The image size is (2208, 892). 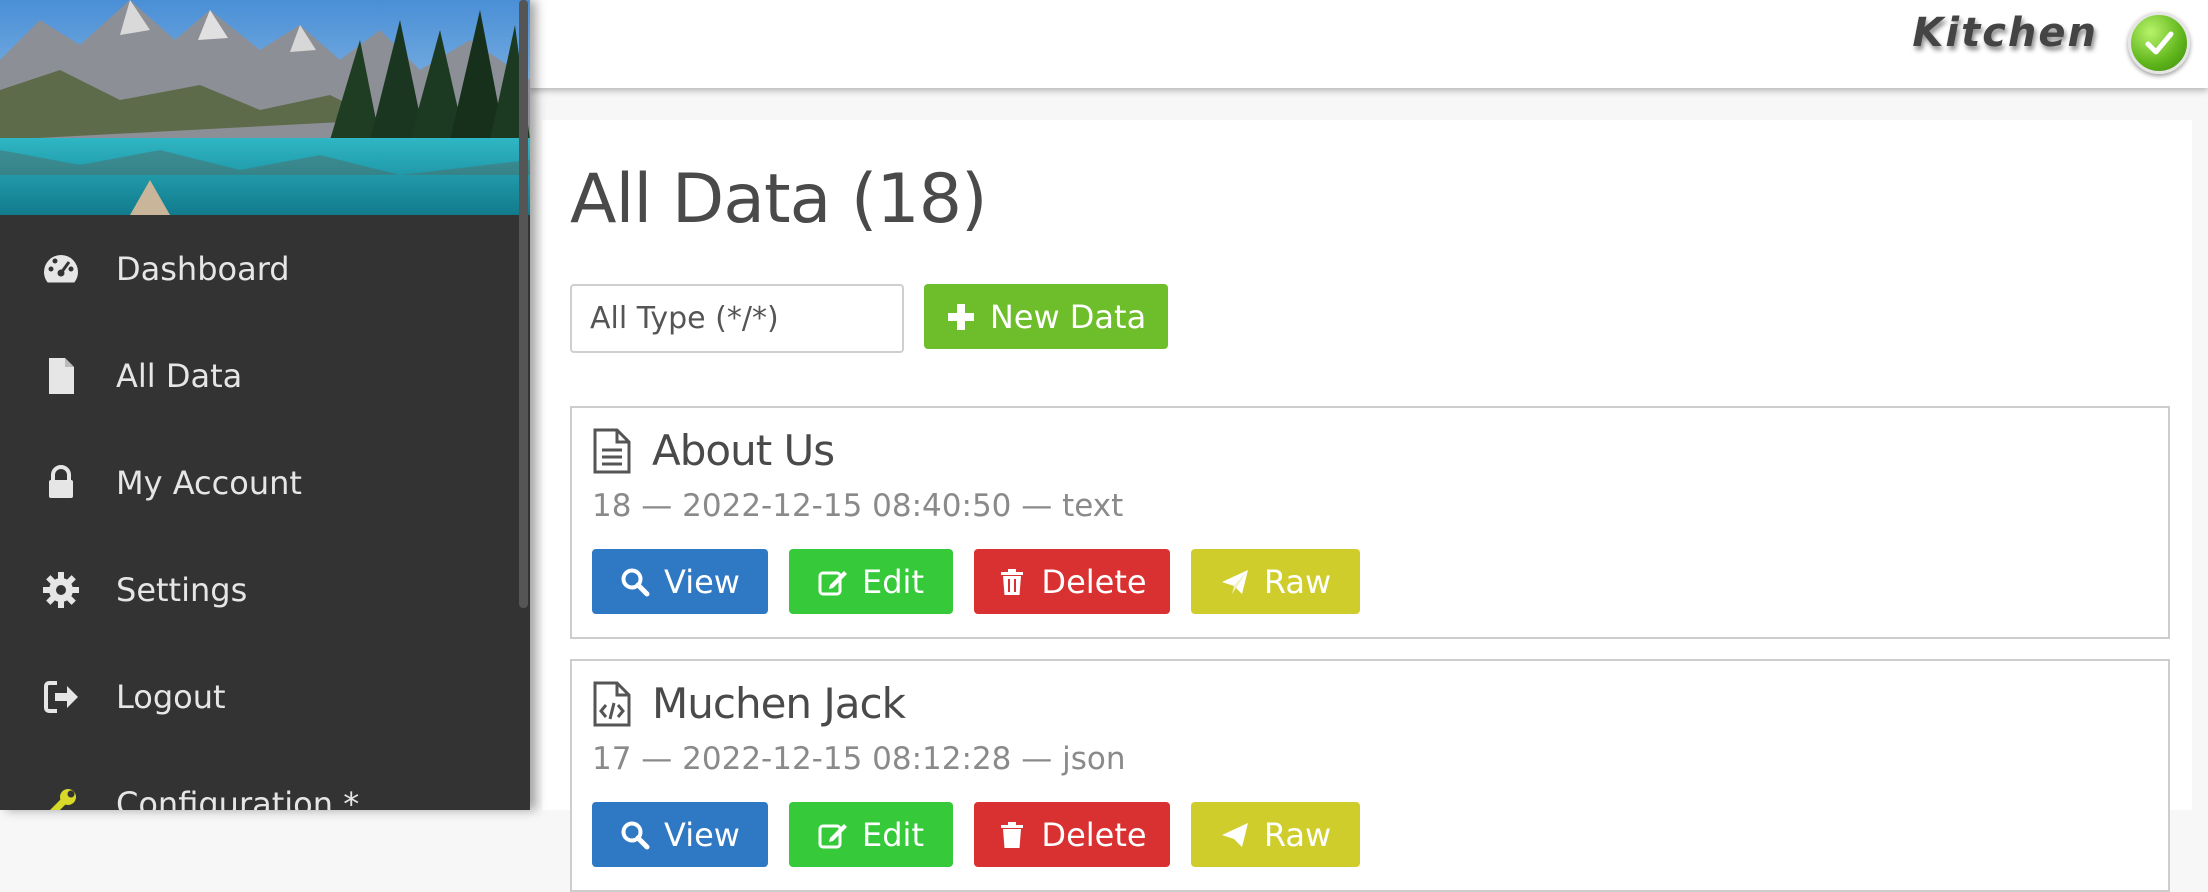 What do you see at coordinates (61, 269) in the screenshot?
I see `dashboard-icon` at bounding box center [61, 269].